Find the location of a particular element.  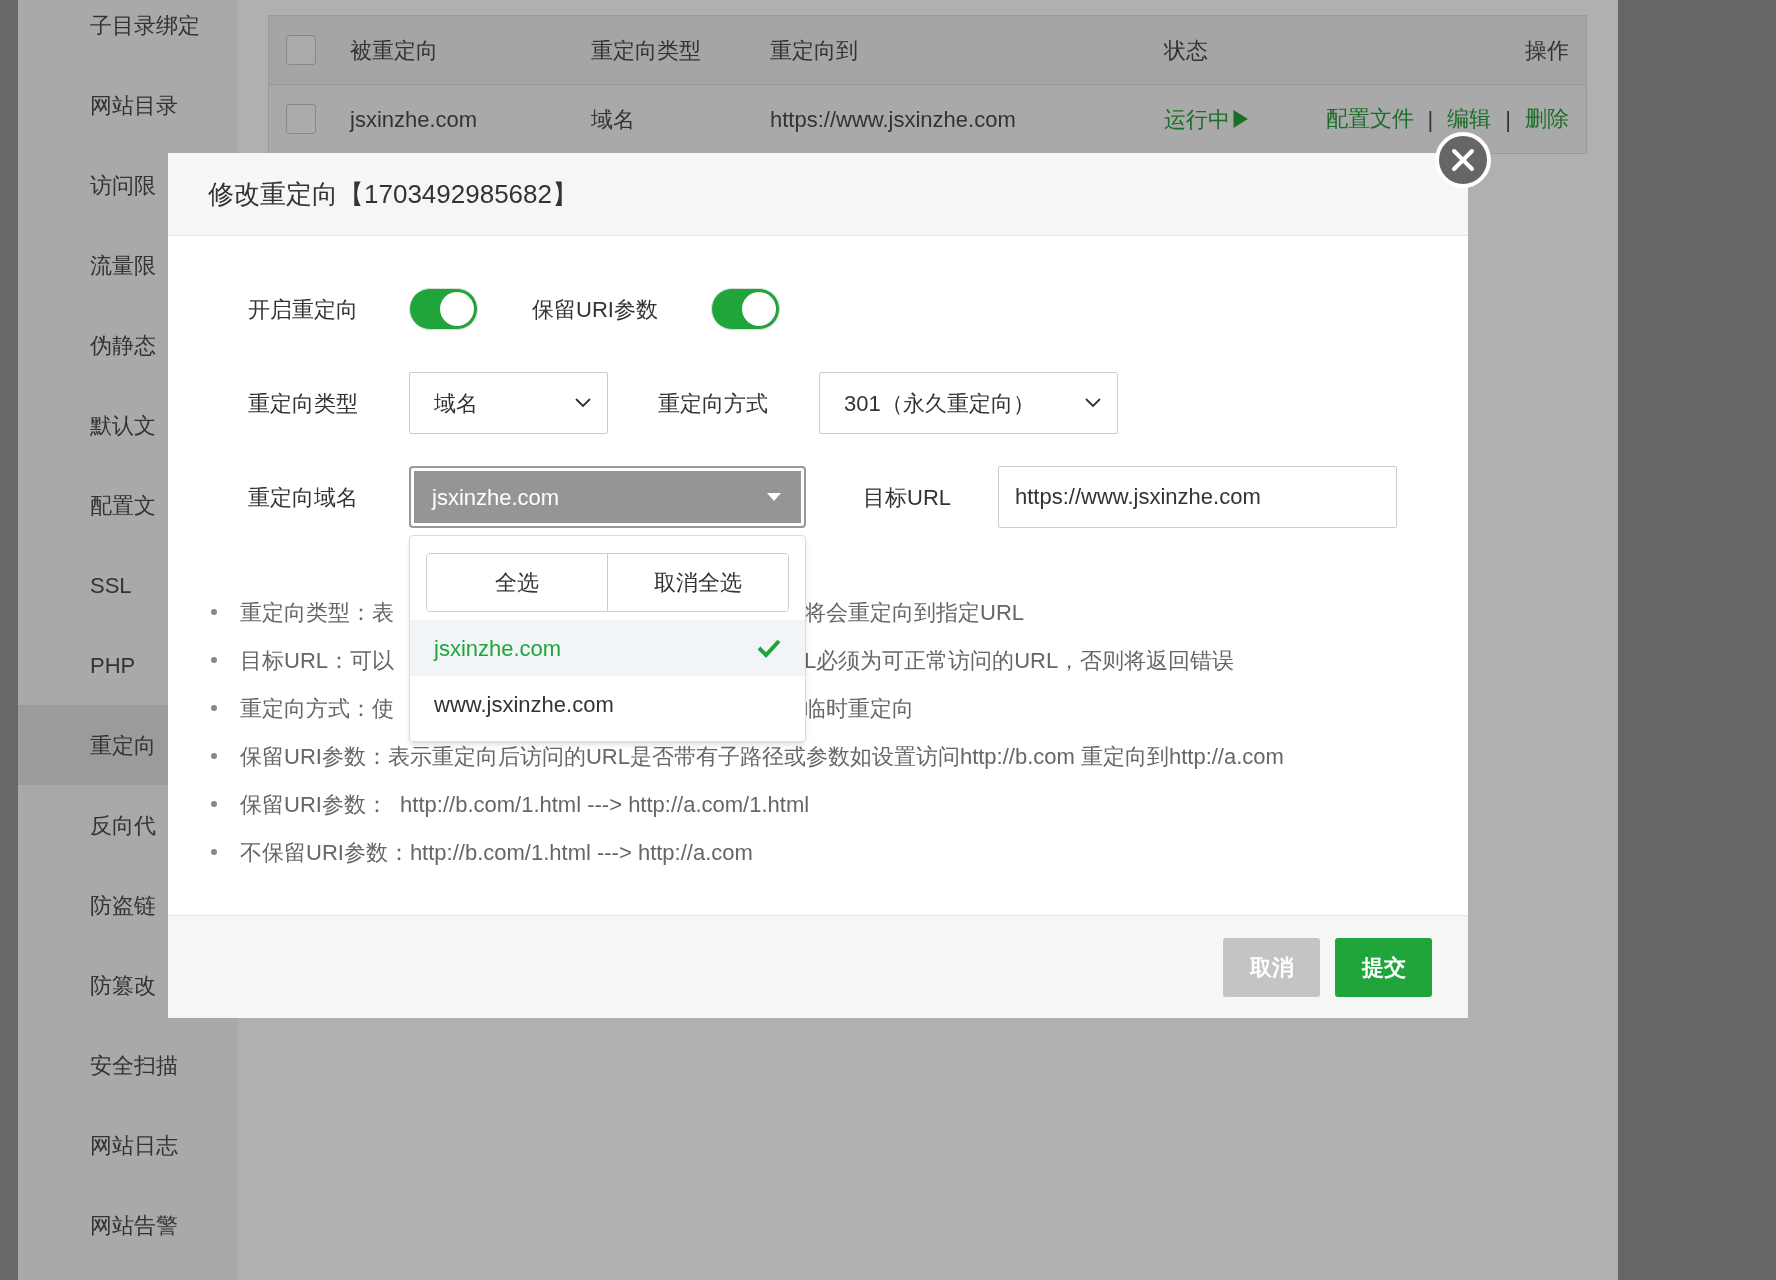

input-field: https://www.jsxinzhe.com is located at coordinates (1197, 497).